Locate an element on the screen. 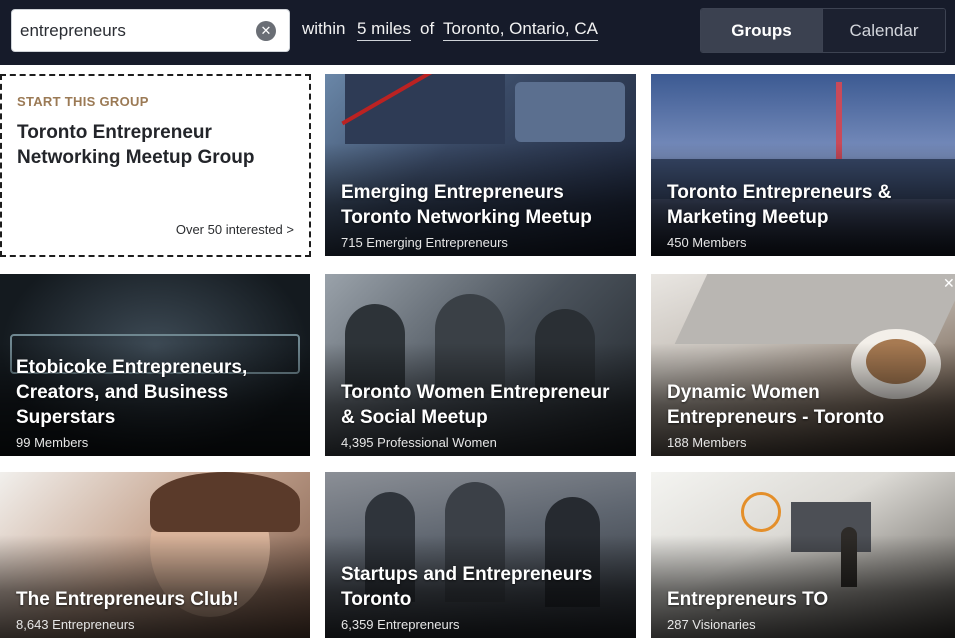 The height and width of the screenshot is (638, 955). distance-value: 5 miles is located at coordinates (384, 30).